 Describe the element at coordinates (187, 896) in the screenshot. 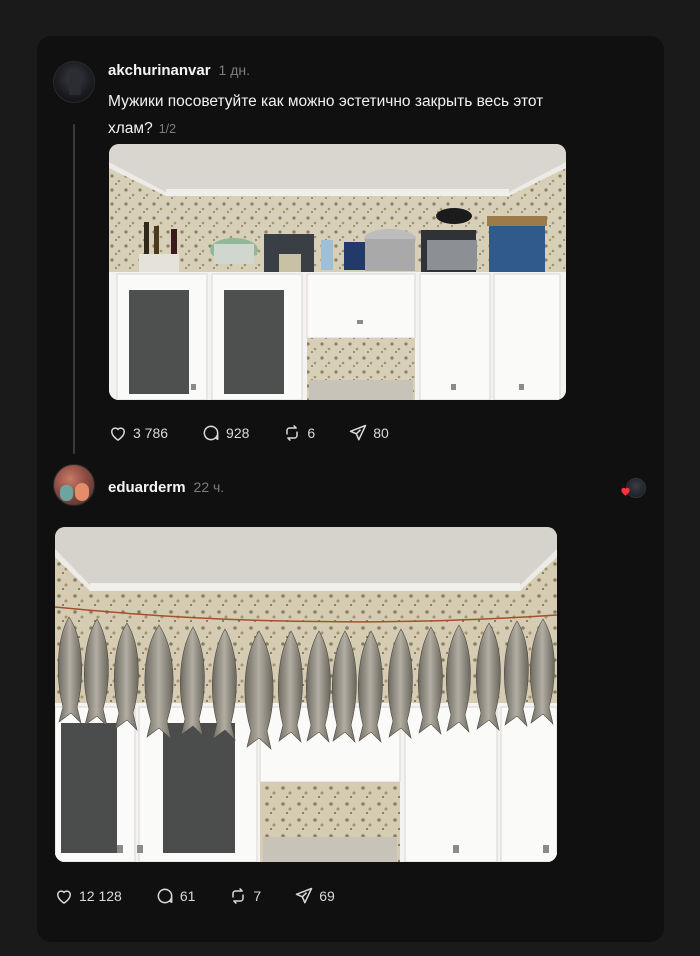

I see `comment-count: 61` at that location.